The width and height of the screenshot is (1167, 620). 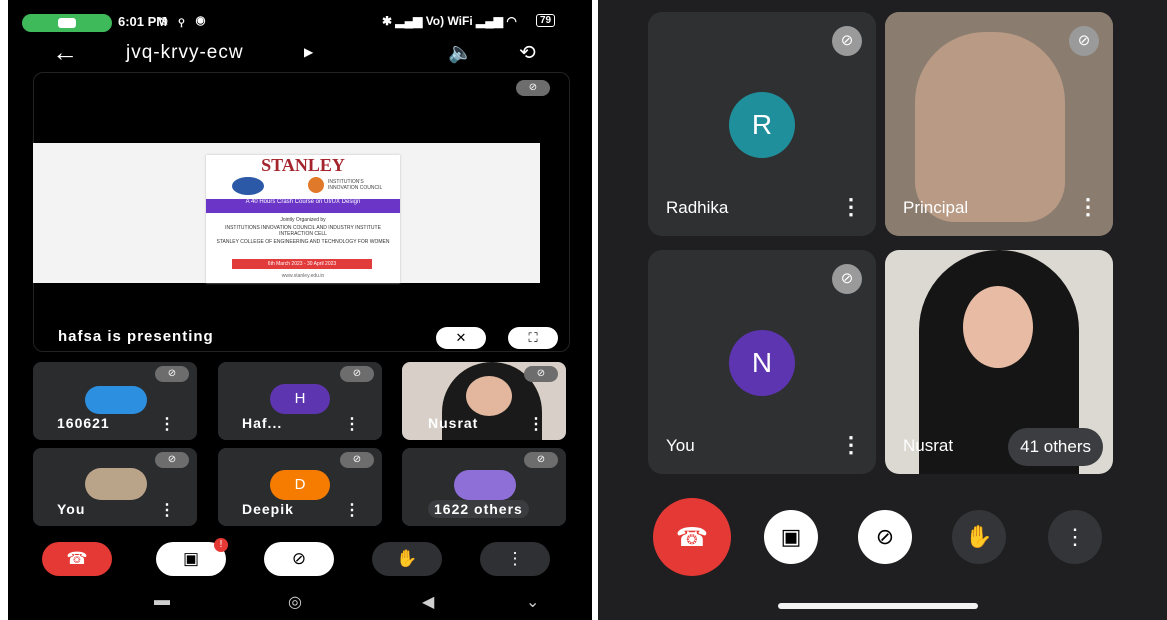 I want to click on participant-tile: N ⊘ You ⋮, so click(x=762, y=362).